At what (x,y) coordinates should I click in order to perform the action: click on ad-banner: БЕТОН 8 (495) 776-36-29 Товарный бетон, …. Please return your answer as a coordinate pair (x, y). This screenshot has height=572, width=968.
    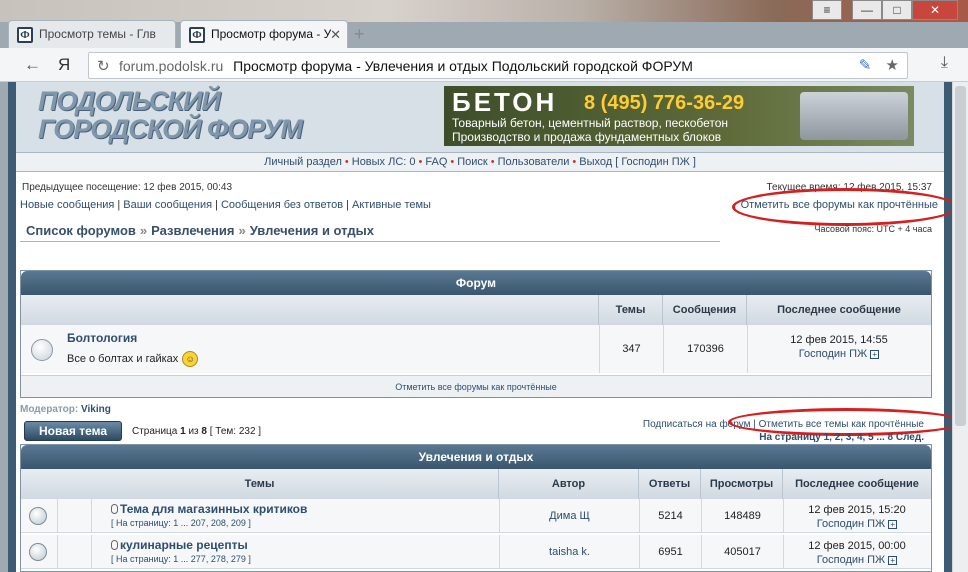
    Looking at the image, I should click on (679, 116).